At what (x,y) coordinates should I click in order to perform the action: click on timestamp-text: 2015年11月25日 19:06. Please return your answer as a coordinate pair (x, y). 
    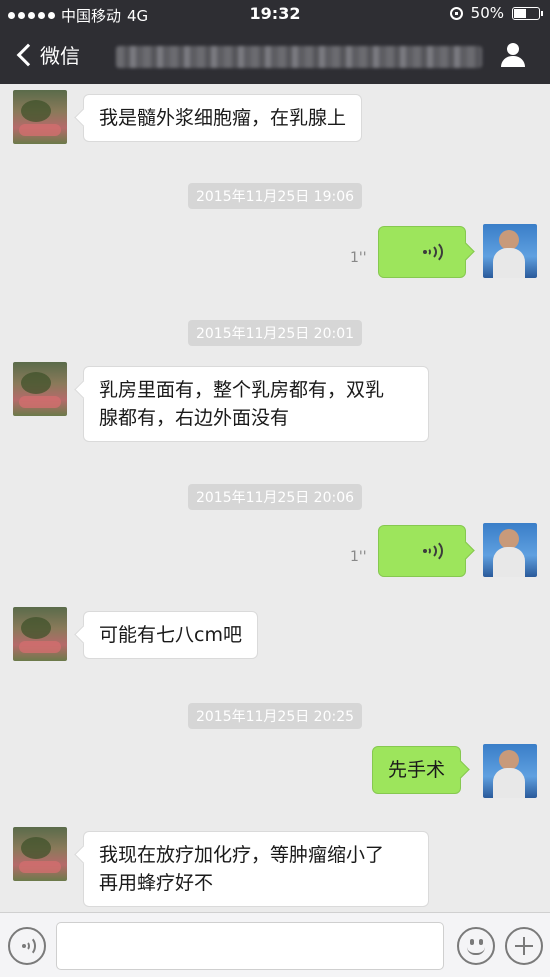
    Looking at the image, I should click on (275, 196).